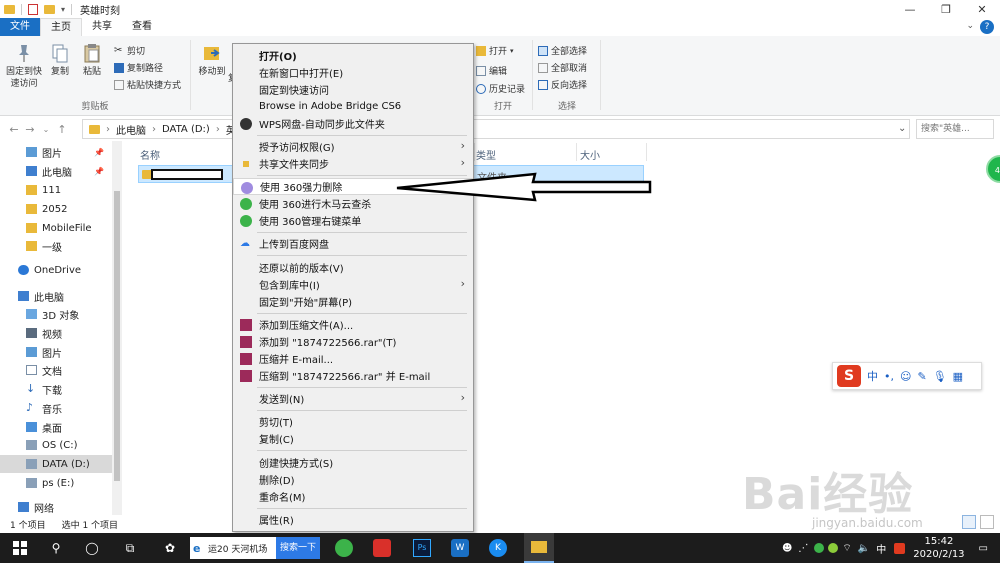 The height and width of the screenshot is (563, 1000). What do you see at coordinates (382, 548) in the screenshot?
I see `wps-app-icon` at bounding box center [382, 548].